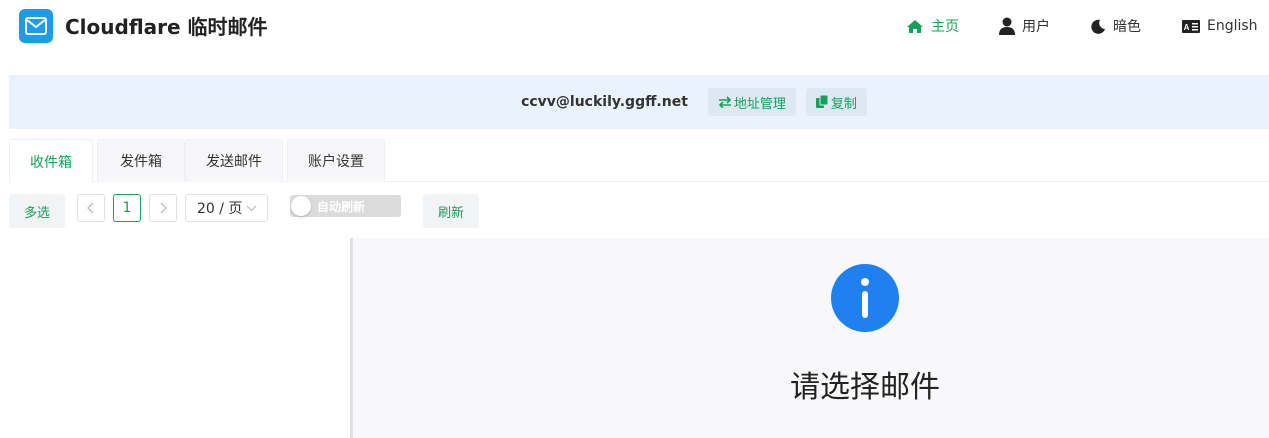 This screenshot has height=438, width=1269. I want to click on next-page-button, so click(163, 208).